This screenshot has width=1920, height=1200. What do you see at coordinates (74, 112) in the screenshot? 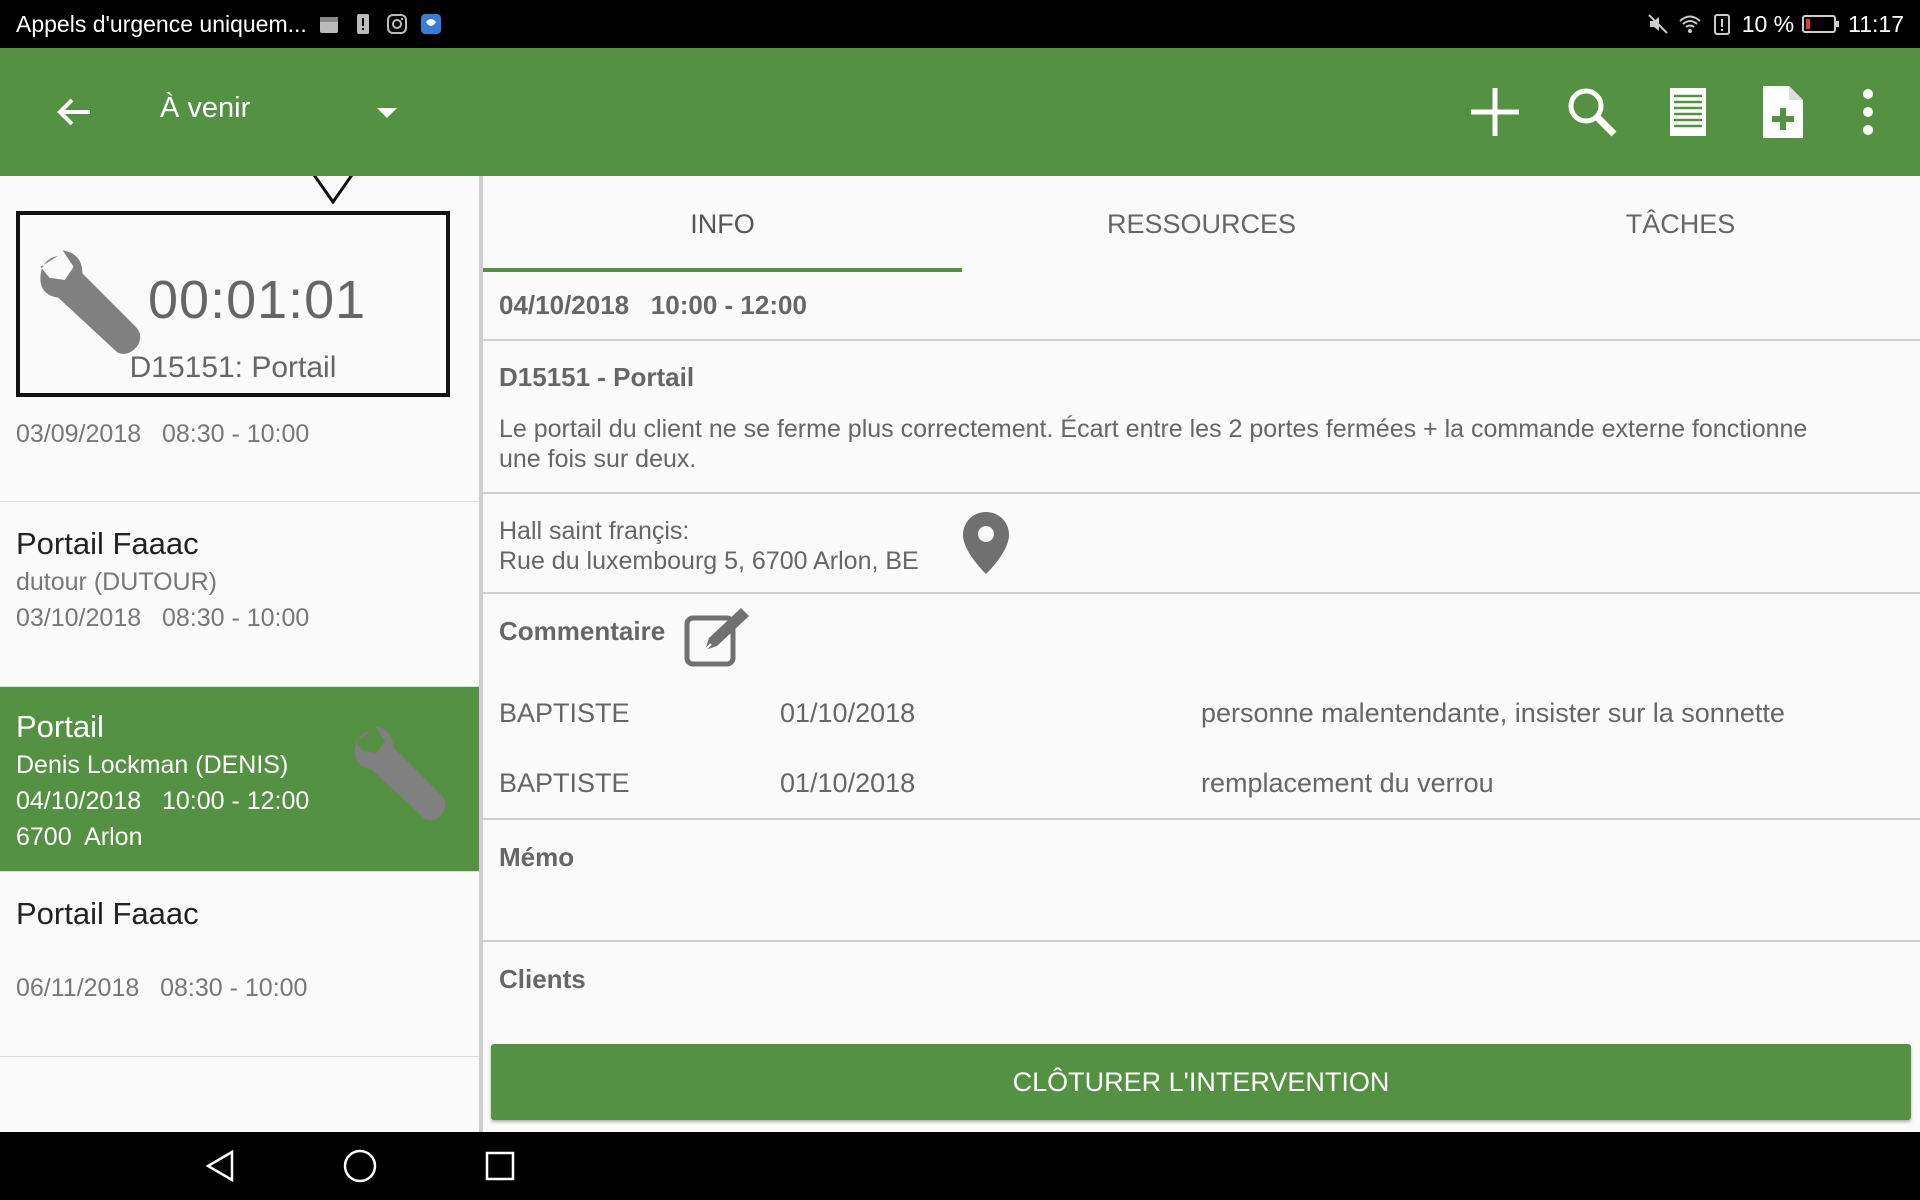
I see `back-arrow-icon` at bounding box center [74, 112].